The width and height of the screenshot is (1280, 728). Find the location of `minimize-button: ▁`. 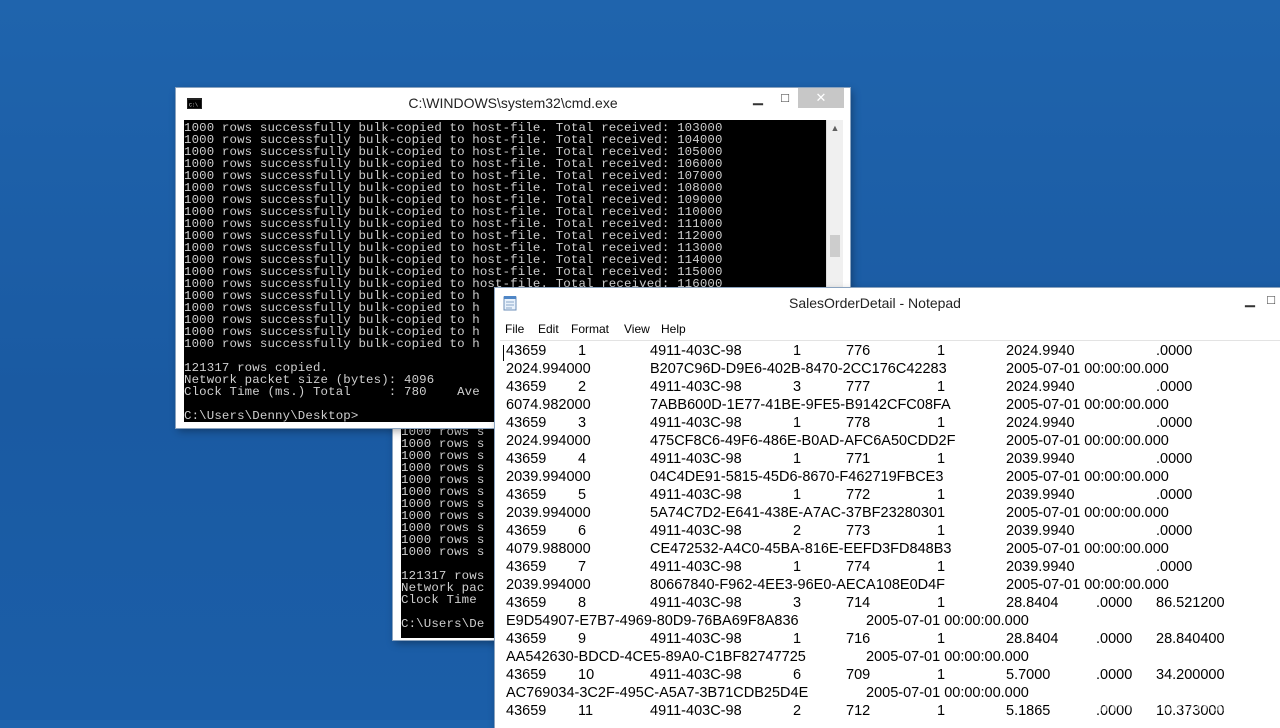

minimize-button: ▁ is located at coordinates (758, 98).